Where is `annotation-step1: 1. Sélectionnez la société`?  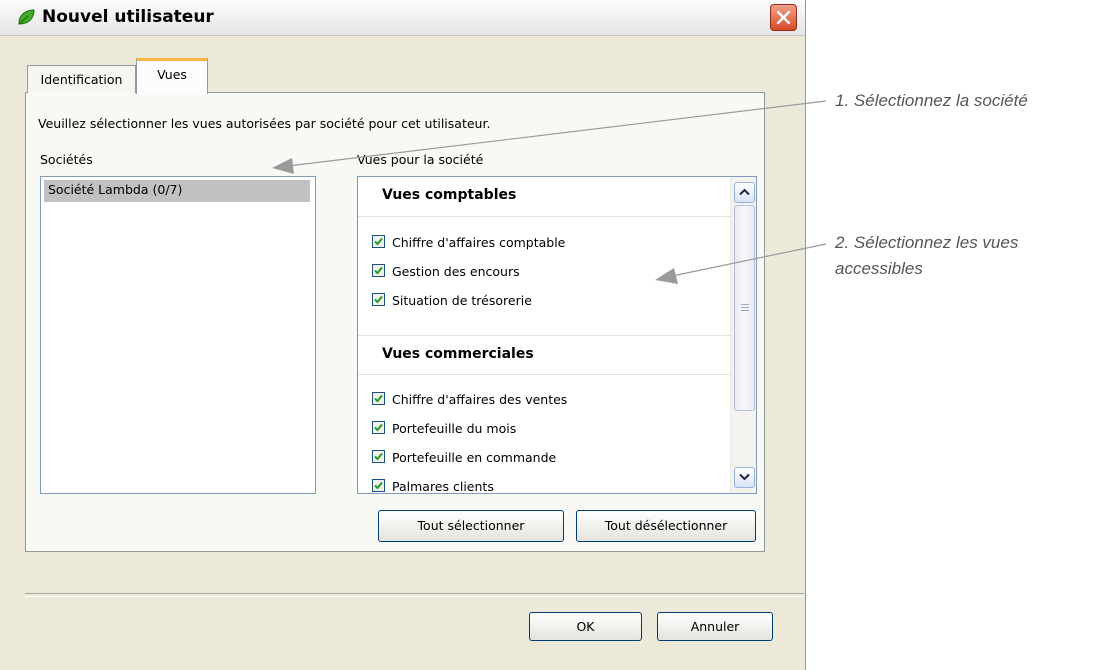
annotation-step1: 1. Sélectionnez la société is located at coordinates (931, 100).